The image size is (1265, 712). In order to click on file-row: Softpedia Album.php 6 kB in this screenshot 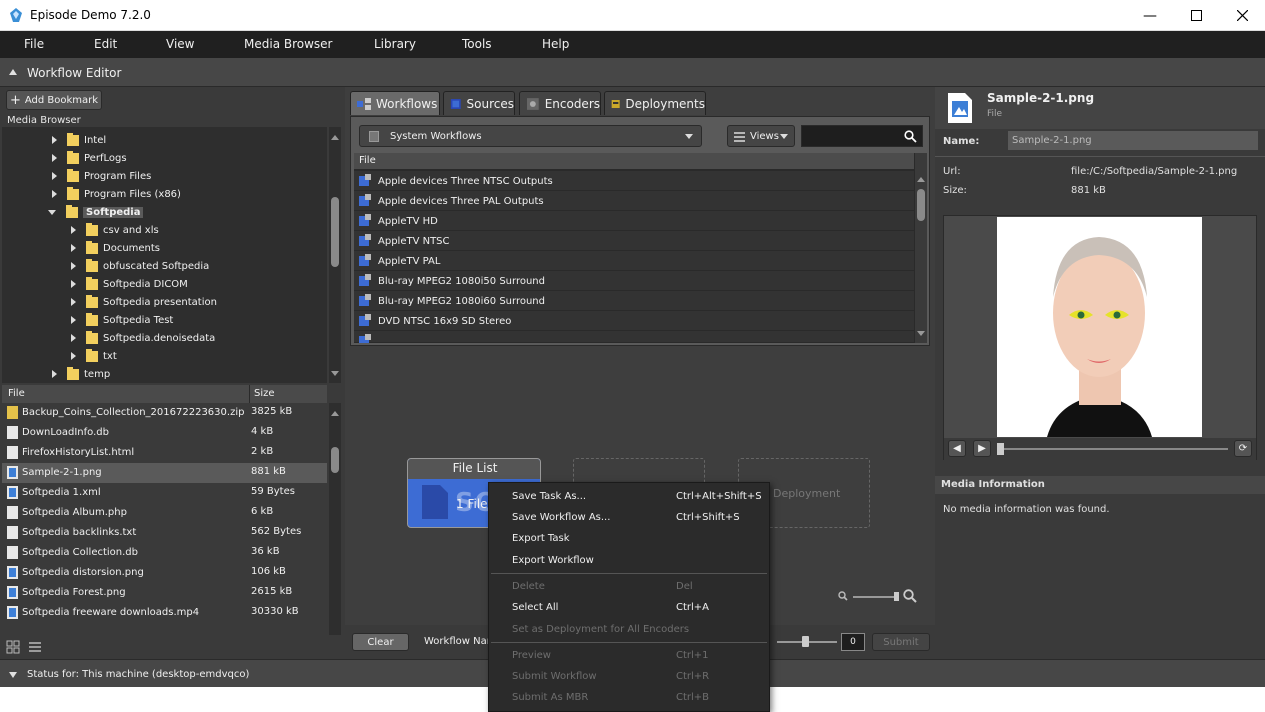, I will do `click(164, 513)`.